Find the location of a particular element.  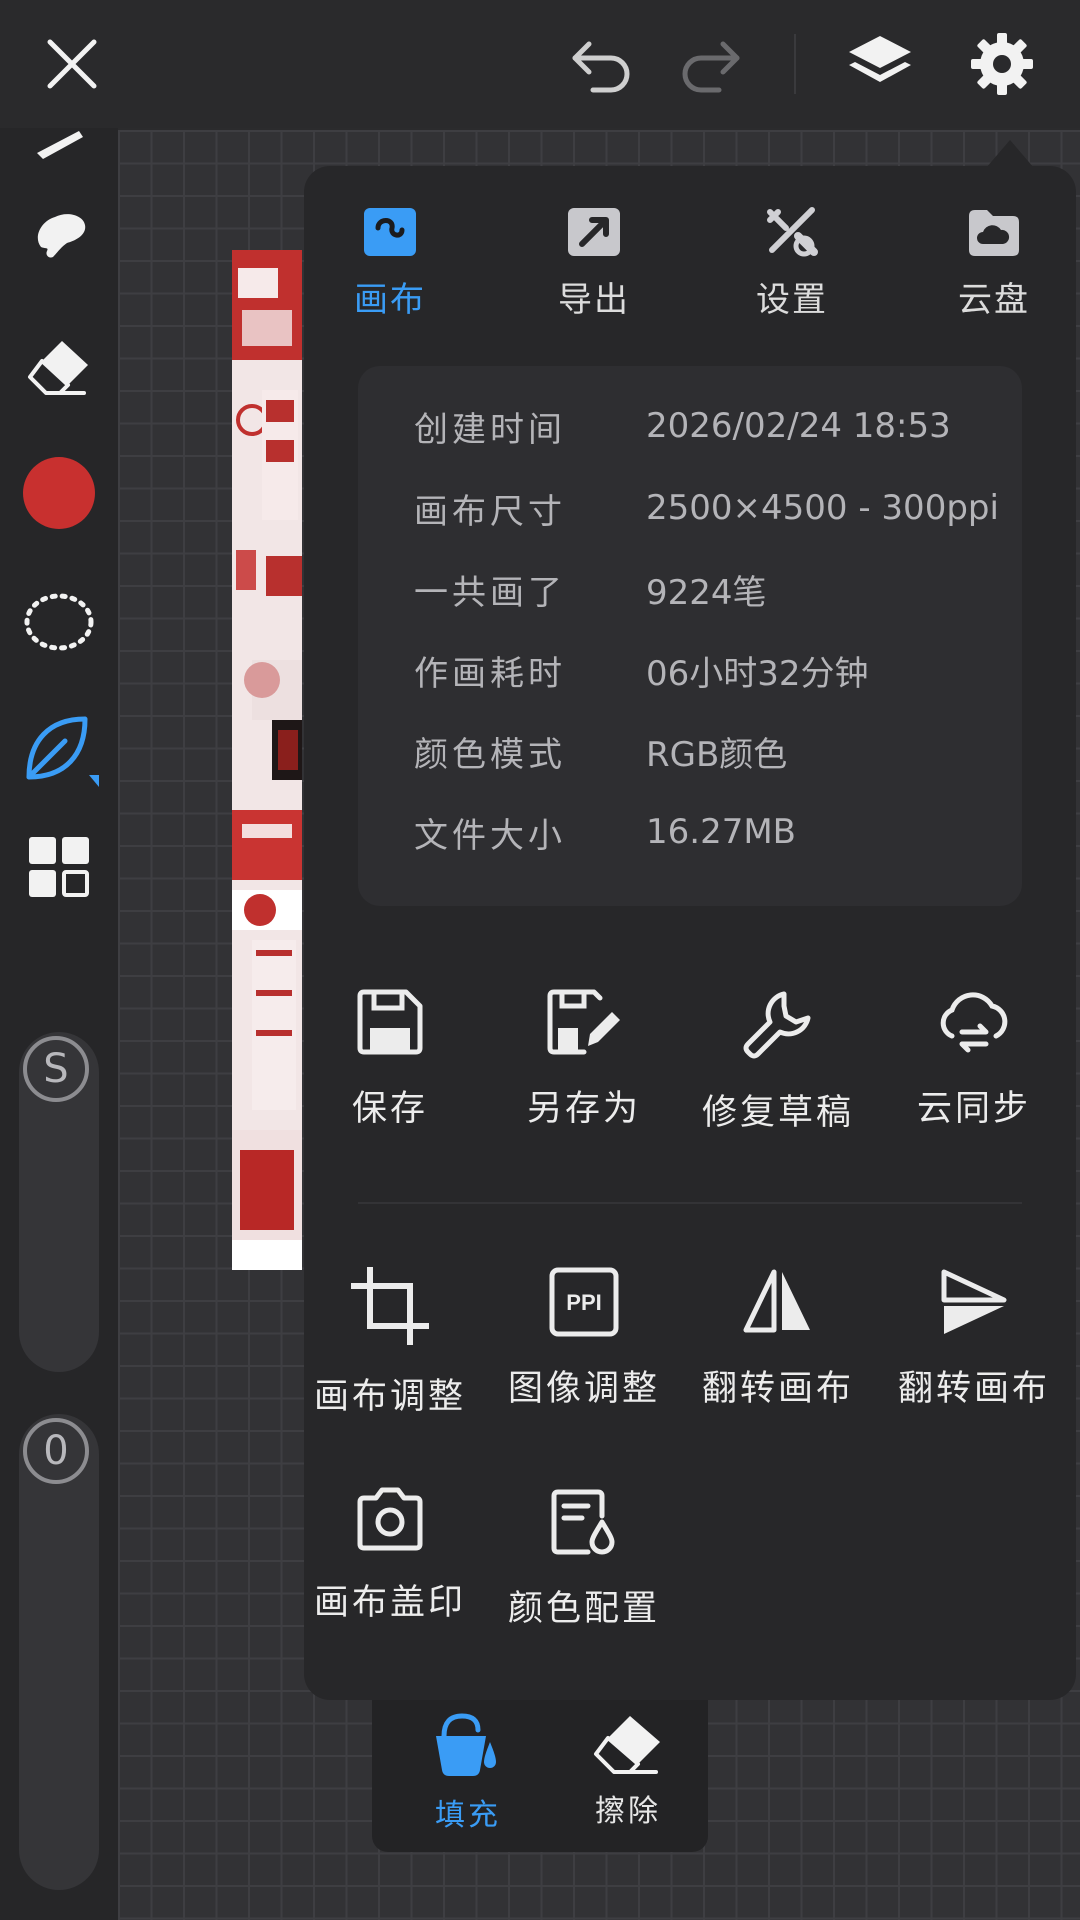

canvas-stamp-label: 画布盖印 is located at coordinates (389, 1603).